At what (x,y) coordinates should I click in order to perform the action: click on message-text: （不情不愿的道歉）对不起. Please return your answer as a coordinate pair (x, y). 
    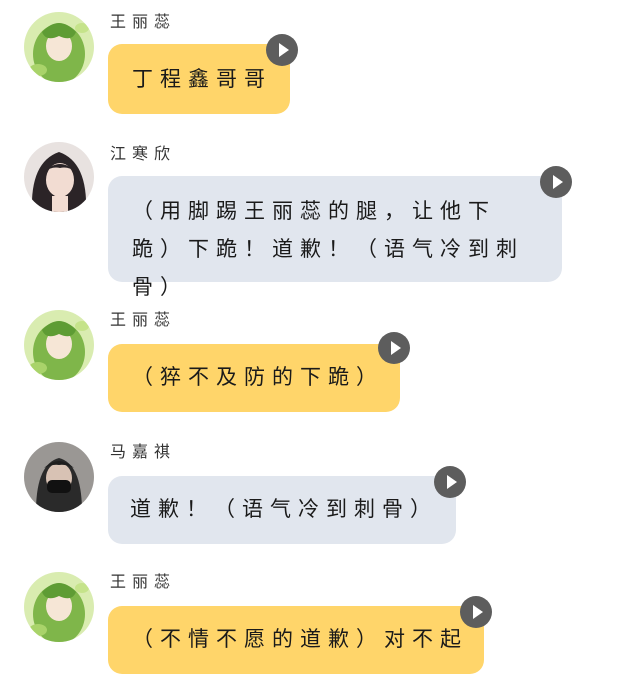
    Looking at the image, I should click on (300, 639).